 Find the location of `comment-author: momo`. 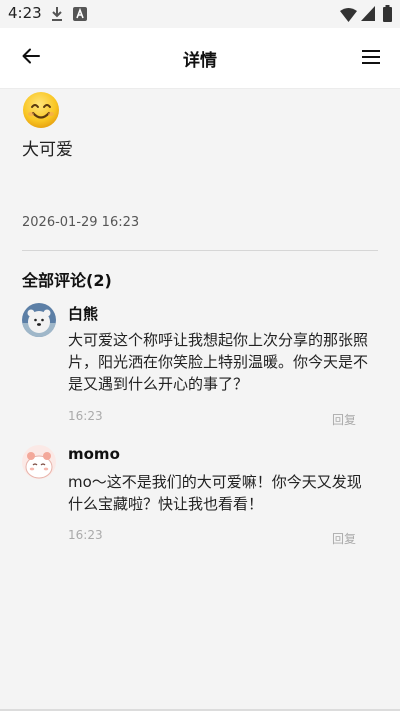

comment-author: momo is located at coordinates (94, 454).